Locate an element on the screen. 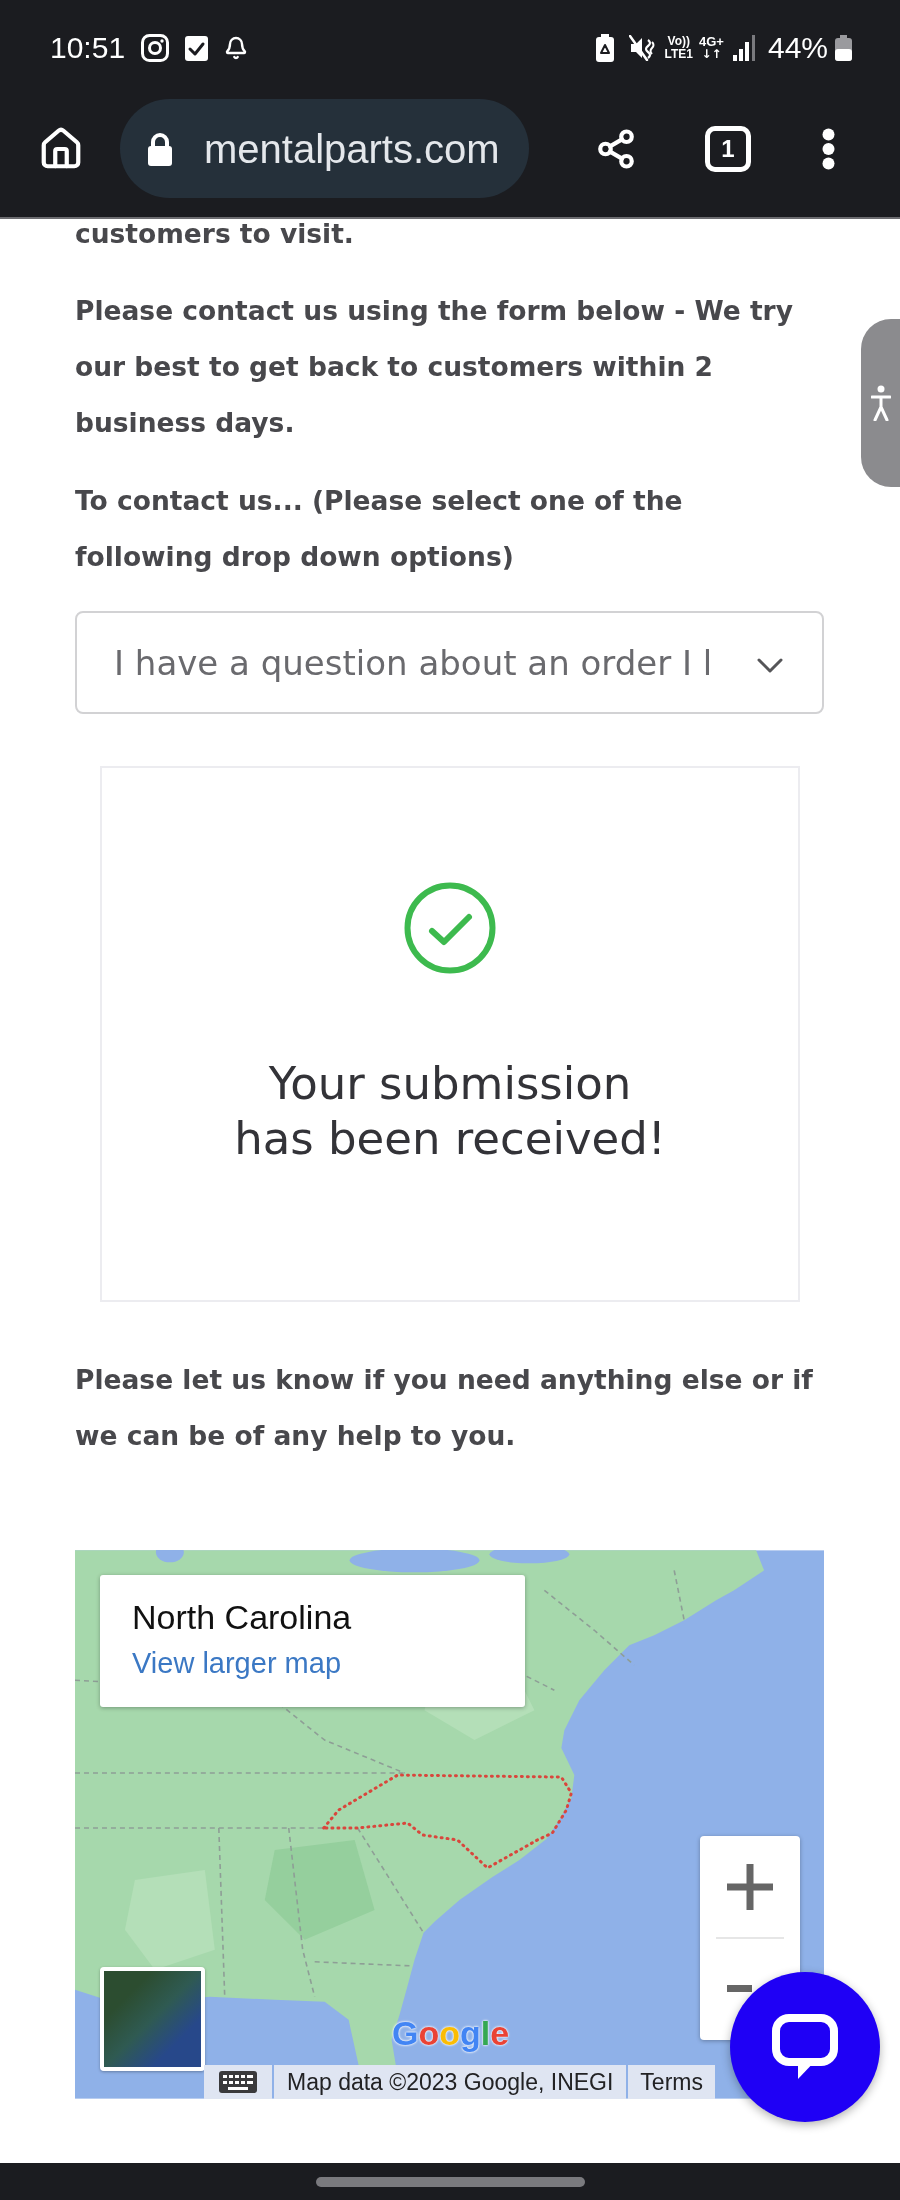  battery-percentage: 44% is located at coordinates (797, 48).